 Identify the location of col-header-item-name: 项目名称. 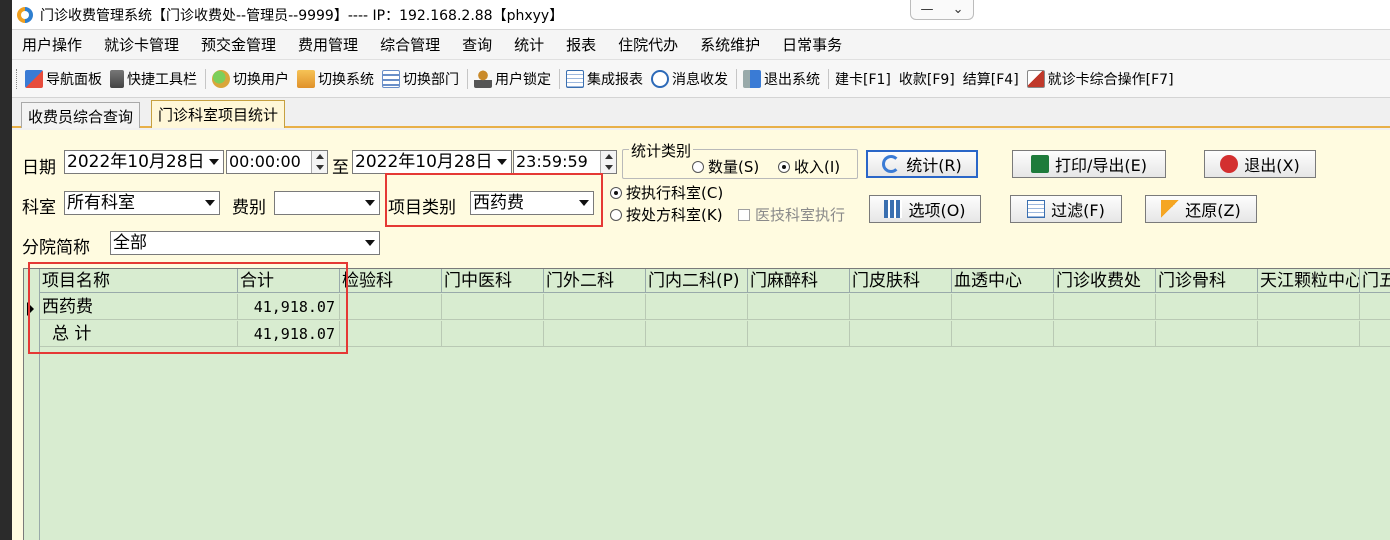
(139, 281).